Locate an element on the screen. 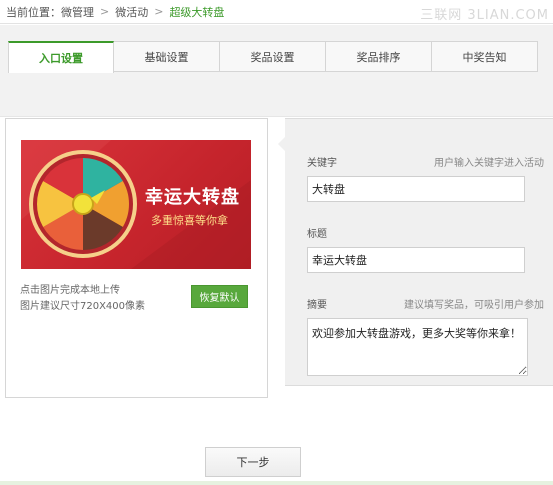 Image resolution: width=553 pixels, height=485 pixels. tab-prize-order: 奖品排序 is located at coordinates (379, 56).